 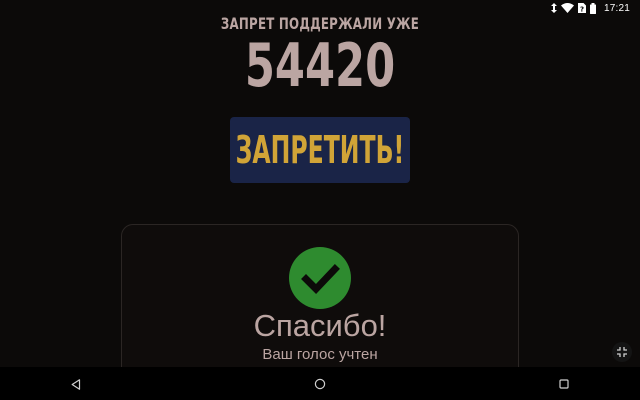 What do you see at coordinates (592, 8) in the screenshot?
I see `battery-icon` at bounding box center [592, 8].